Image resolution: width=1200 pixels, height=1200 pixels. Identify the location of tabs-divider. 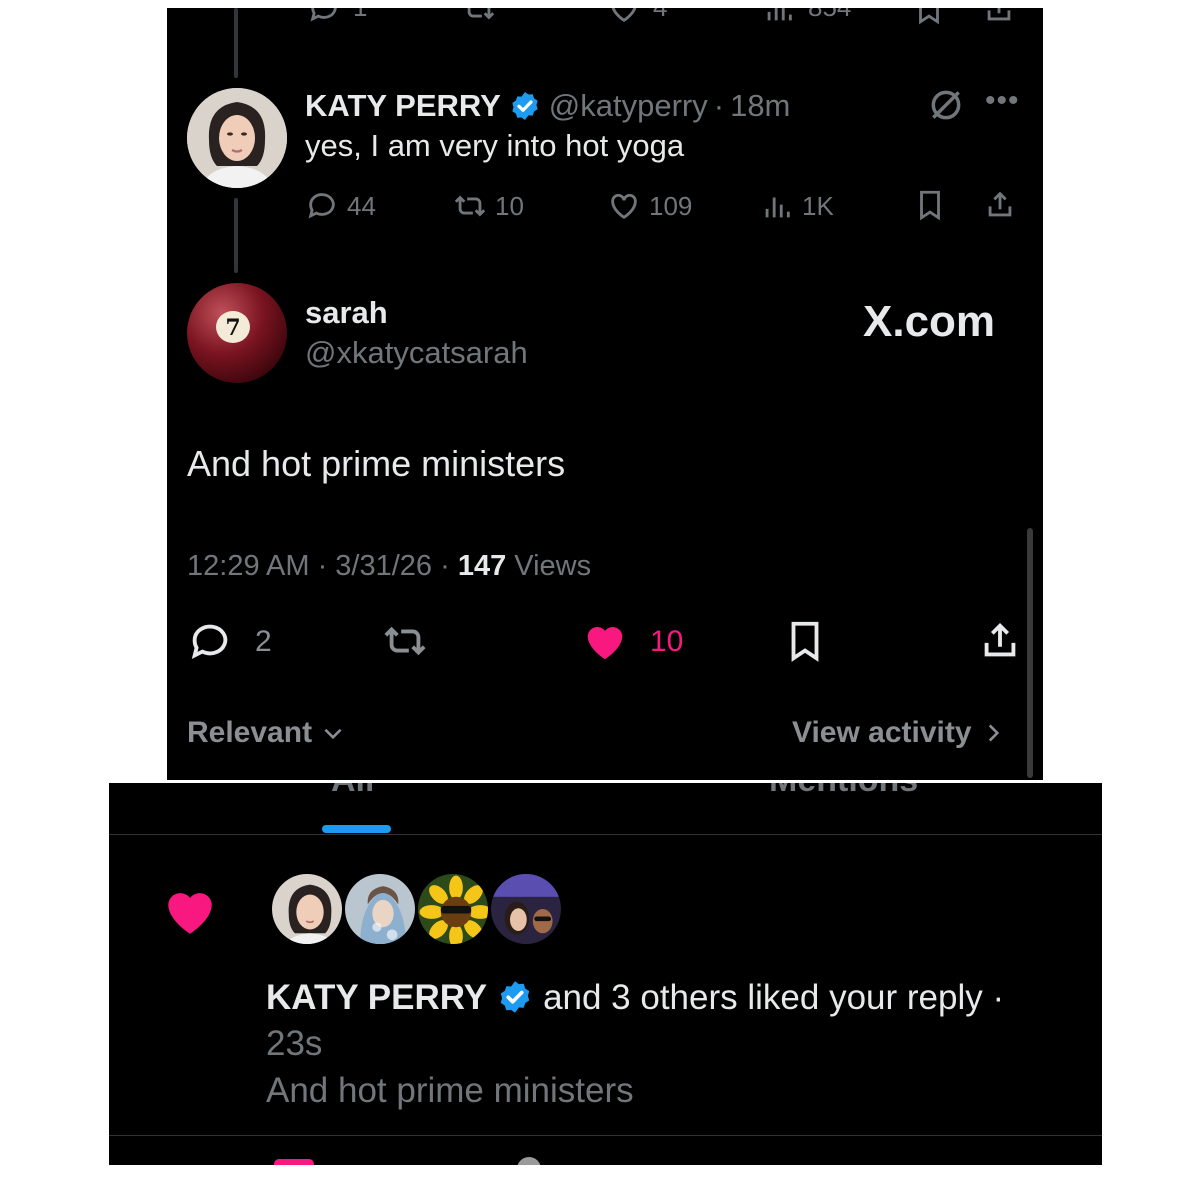
(605, 834).